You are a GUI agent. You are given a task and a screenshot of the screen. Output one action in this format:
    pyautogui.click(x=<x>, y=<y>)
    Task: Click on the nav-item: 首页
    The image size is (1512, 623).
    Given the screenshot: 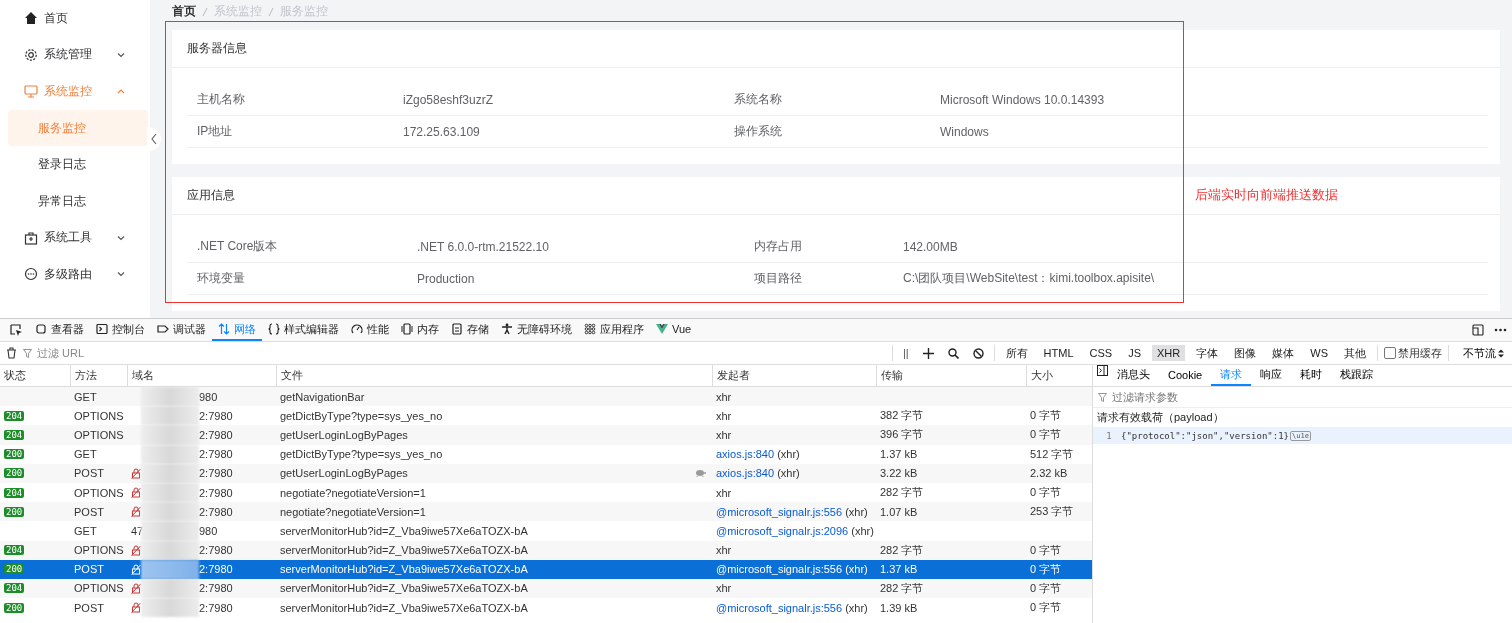 What is the action you would take?
    pyautogui.click(x=75, y=18)
    